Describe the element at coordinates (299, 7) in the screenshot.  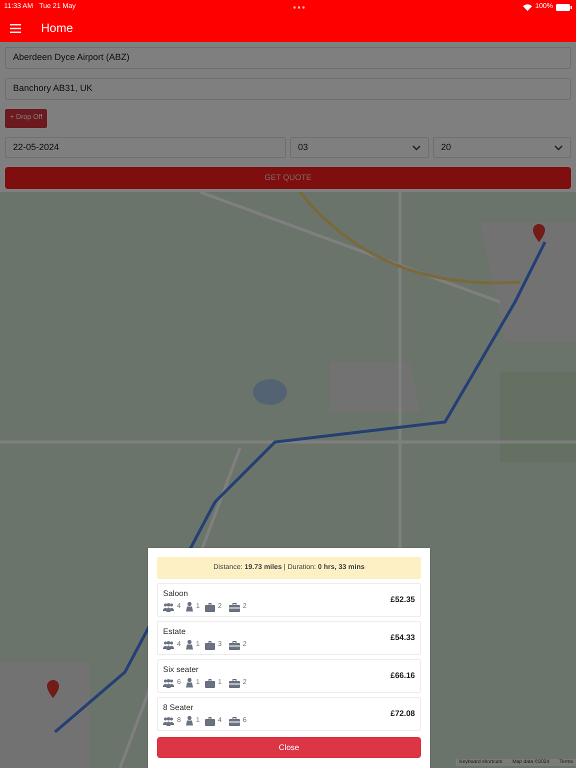
I see `more-dots-icon` at that location.